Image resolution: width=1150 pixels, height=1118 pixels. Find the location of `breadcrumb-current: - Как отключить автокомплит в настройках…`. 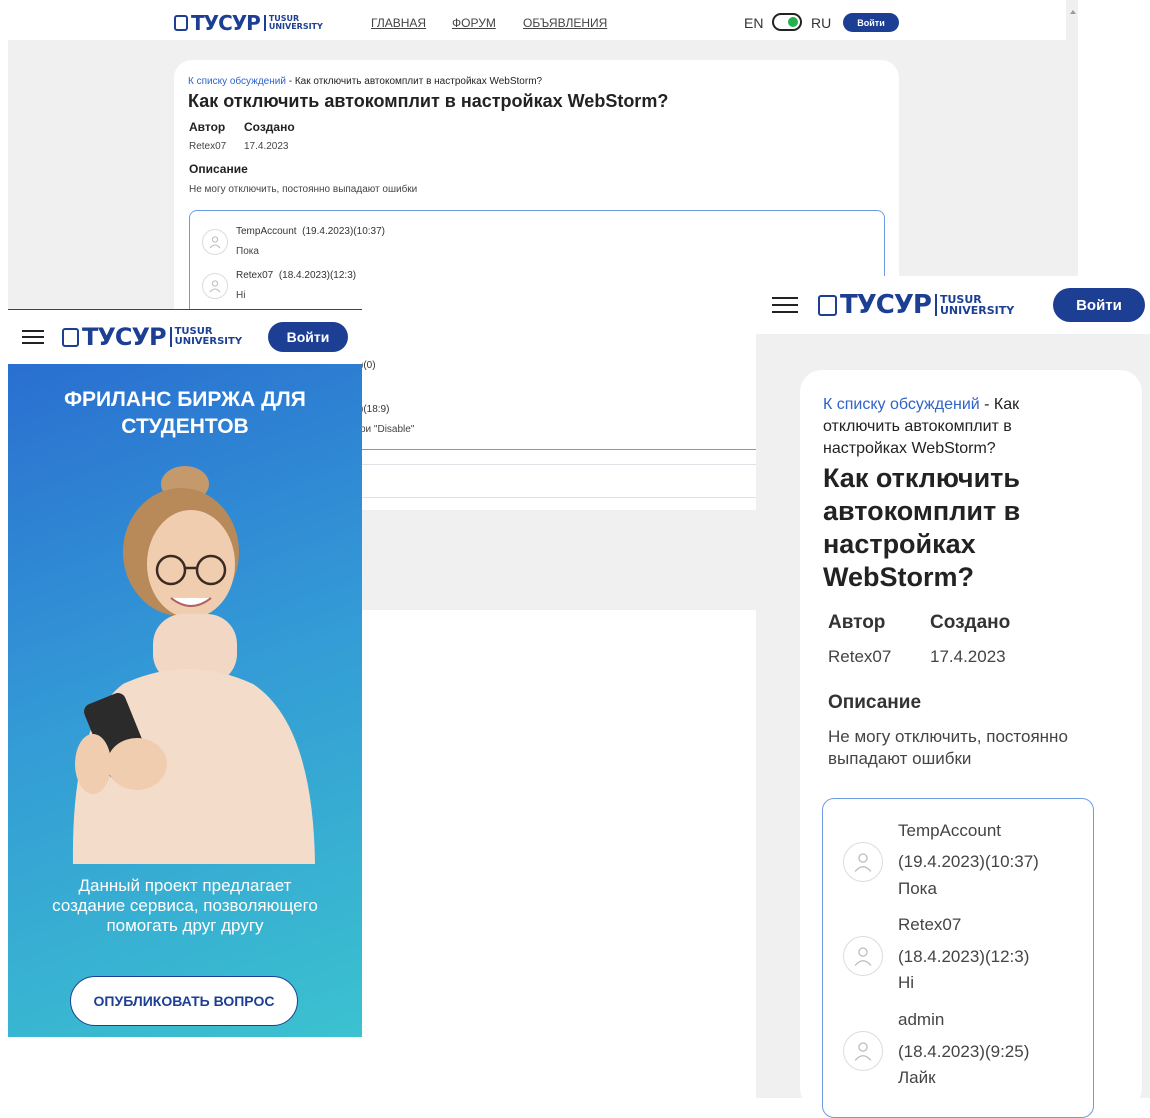

breadcrumb-current: - Как отключить автокомплит в настройках… is located at coordinates (414, 81).